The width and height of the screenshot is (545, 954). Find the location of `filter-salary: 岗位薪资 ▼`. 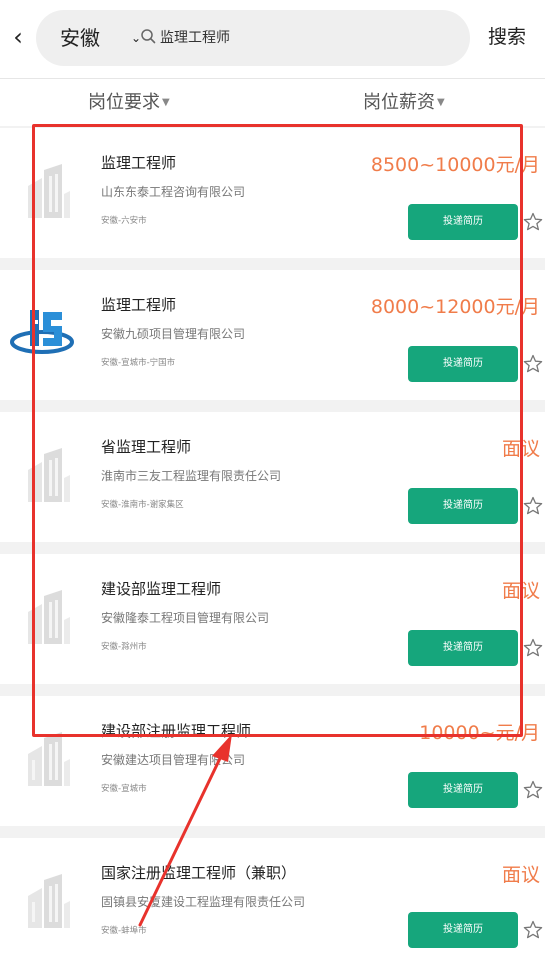

filter-salary: 岗位薪资 ▼ is located at coordinates (404, 103).